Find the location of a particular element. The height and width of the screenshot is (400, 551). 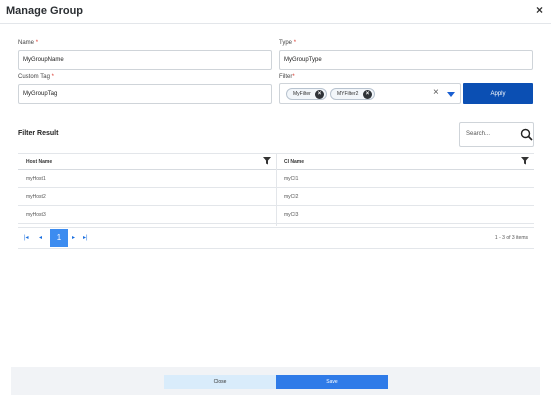

dialog-header: Manage Group × is located at coordinates (275, 12).